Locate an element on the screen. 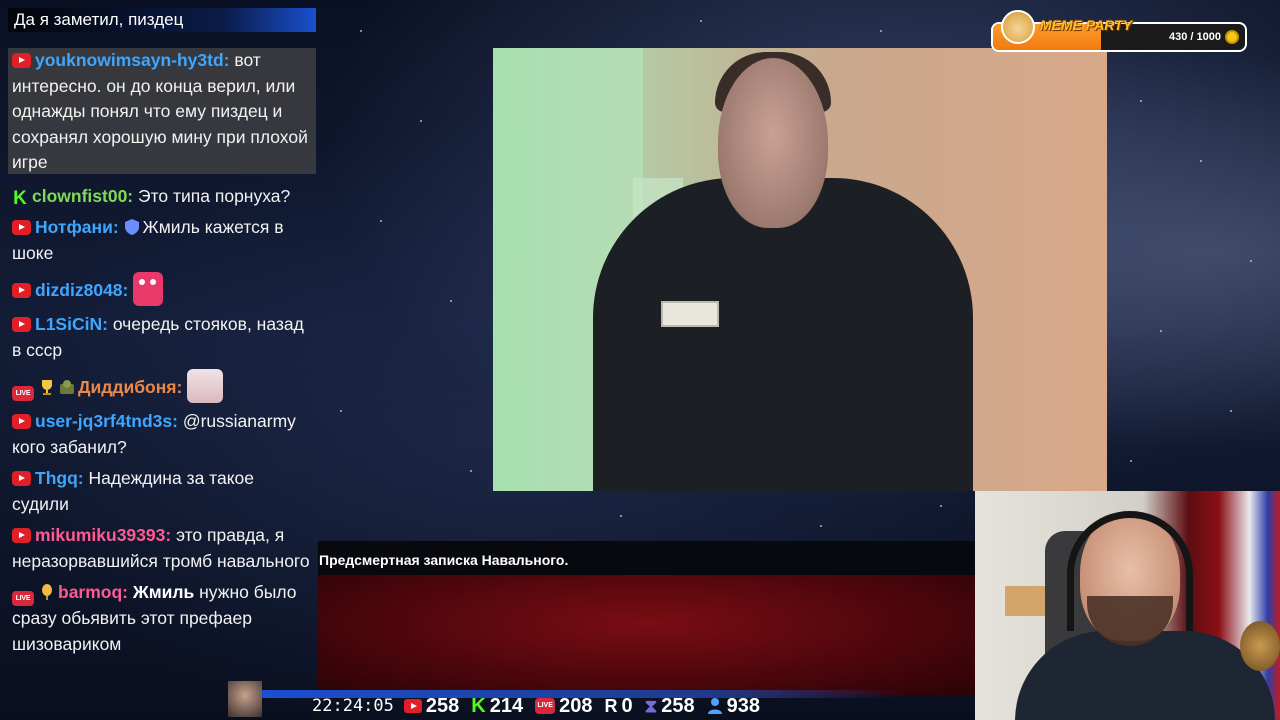  meme-party-progress: 430 / 1000 is located at coordinates (1195, 37).